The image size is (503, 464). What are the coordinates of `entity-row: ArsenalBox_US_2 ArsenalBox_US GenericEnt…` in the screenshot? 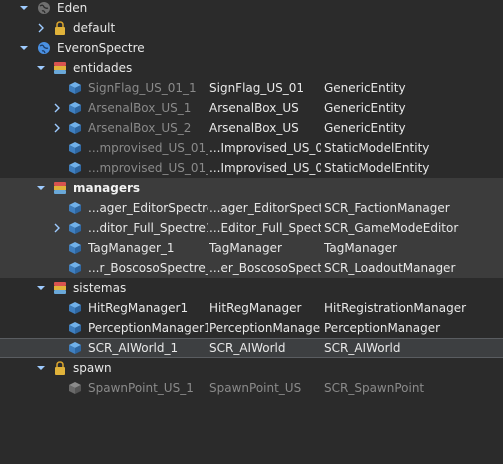 It's located at (251, 128).